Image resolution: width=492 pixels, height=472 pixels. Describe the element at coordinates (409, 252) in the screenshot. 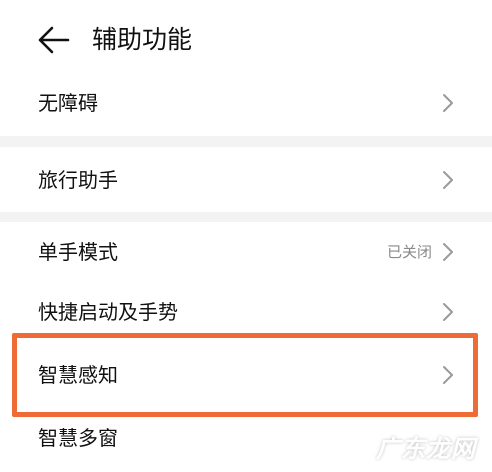

I see `status-value: 已关闭` at that location.